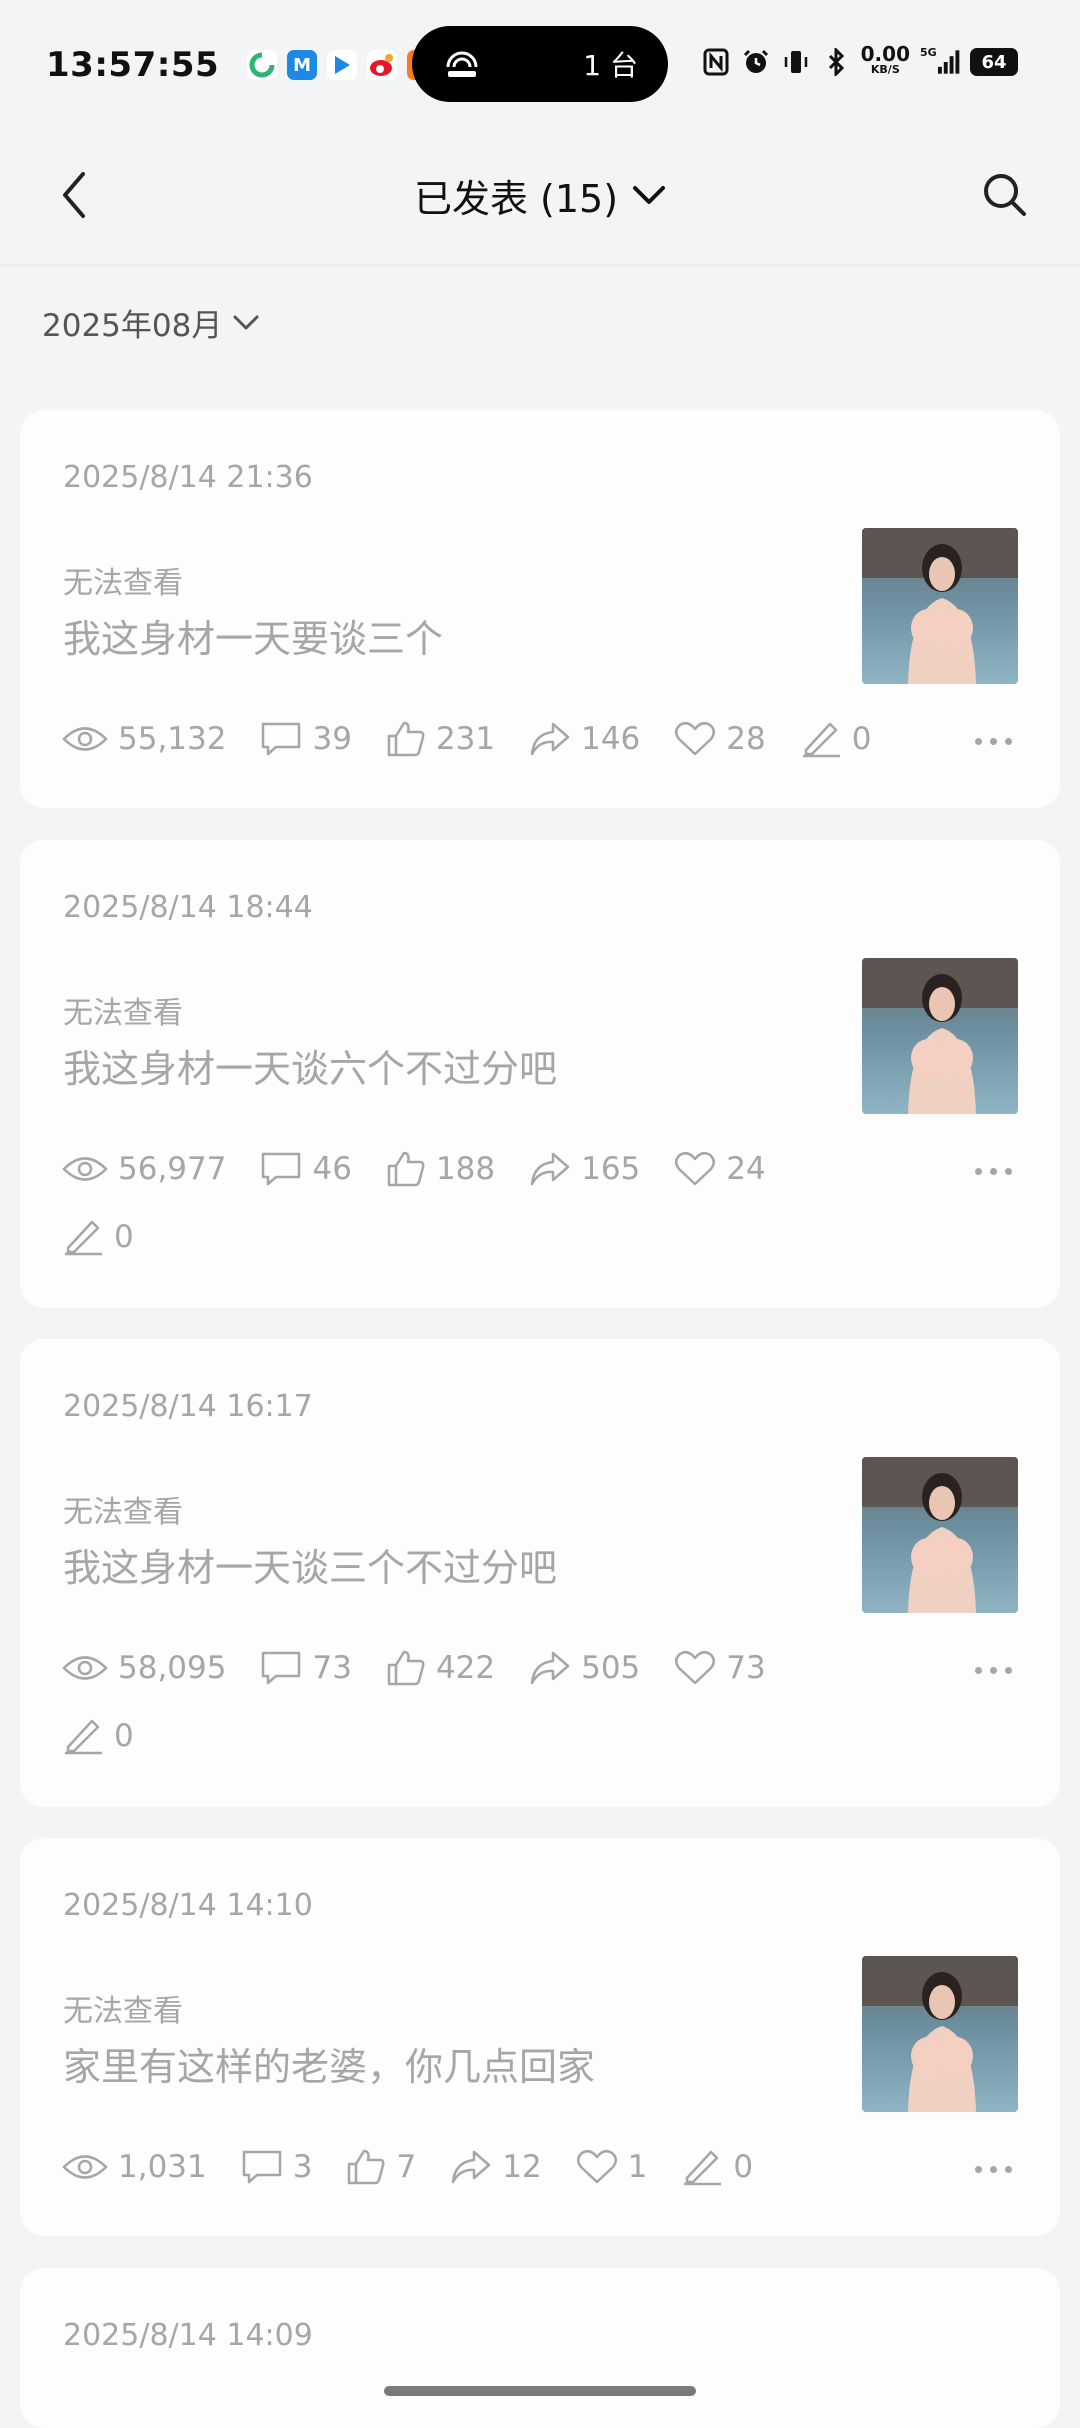 The width and height of the screenshot is (1080, 2428). I want to click on shares-stat: 505, so click(584, 1668).